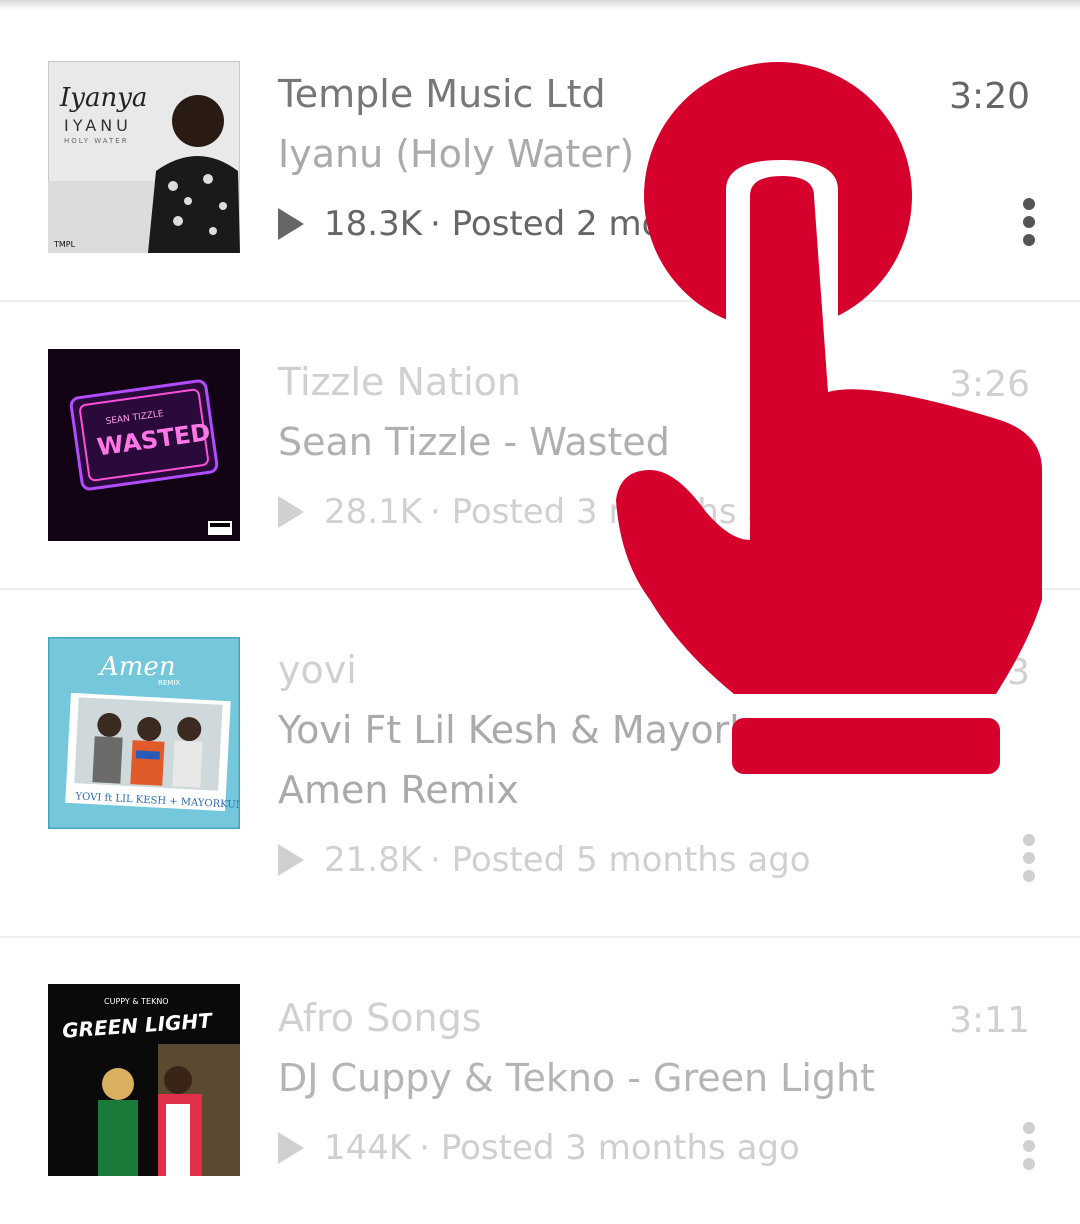 The height and width of the screenshot is (1224, 1080). Describe the element at coordinates (598, 382) in the screenshot. I see `artist-name: Tizzle Nation` at that location.